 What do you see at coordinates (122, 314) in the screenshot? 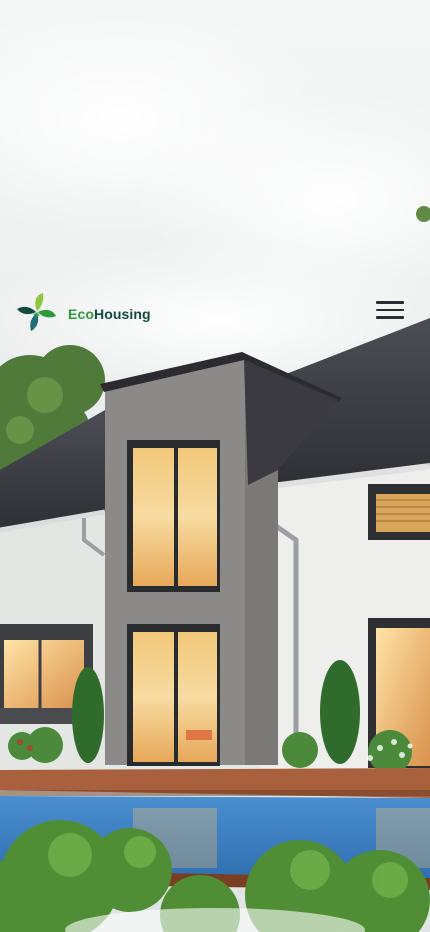
I see `brand-name-housing: Housing` at bounding box center [122, 314].